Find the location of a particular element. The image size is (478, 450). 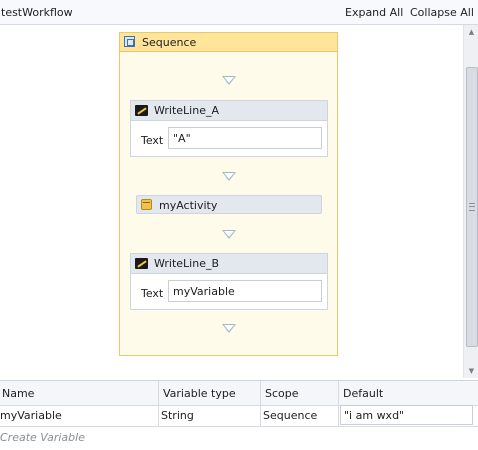

variable-name-cell: myVariable is located at coordinates (31, 415).